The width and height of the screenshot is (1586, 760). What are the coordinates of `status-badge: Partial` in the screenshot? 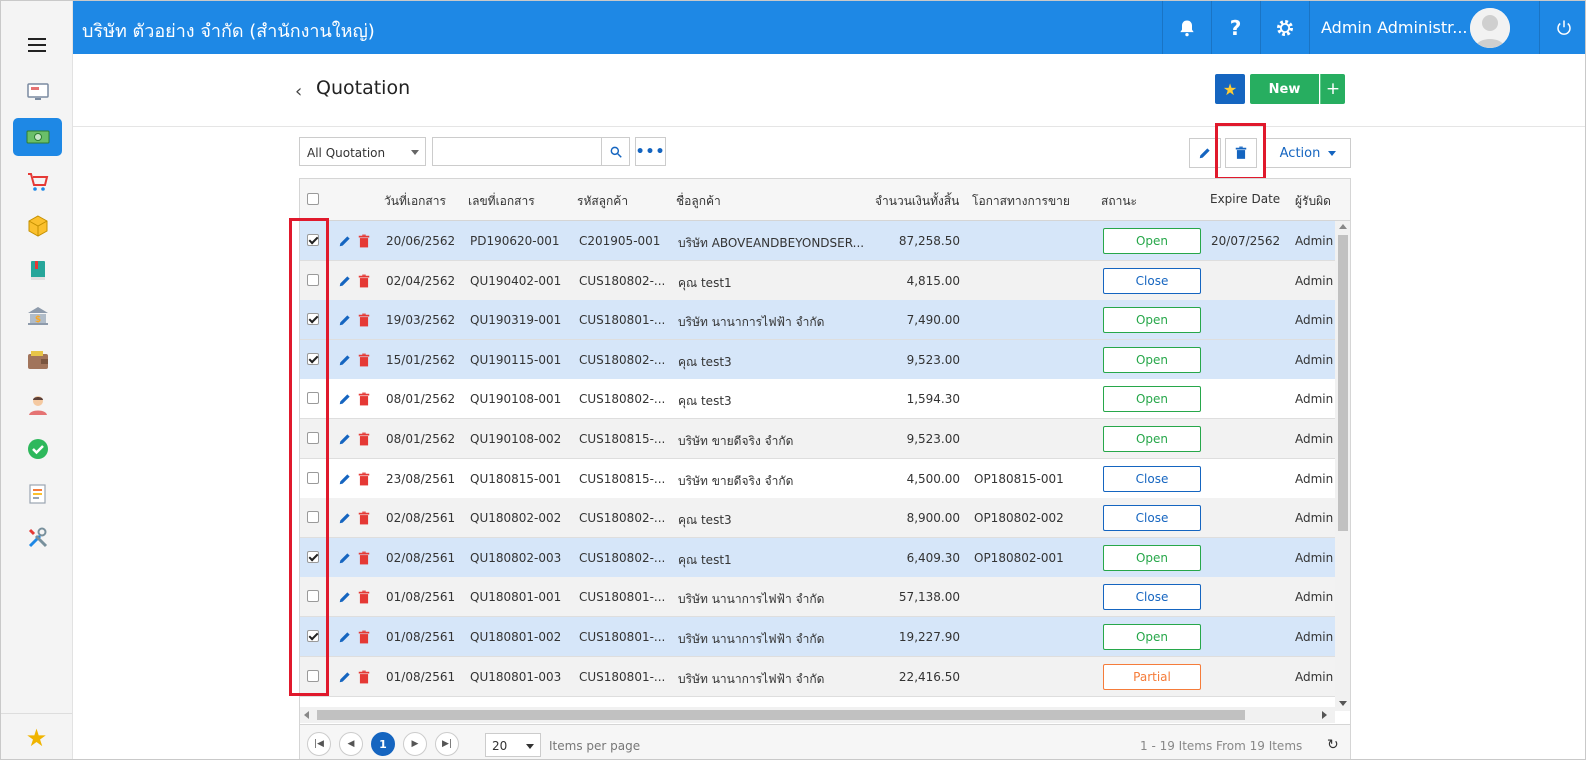 It's located at (1152, 676).